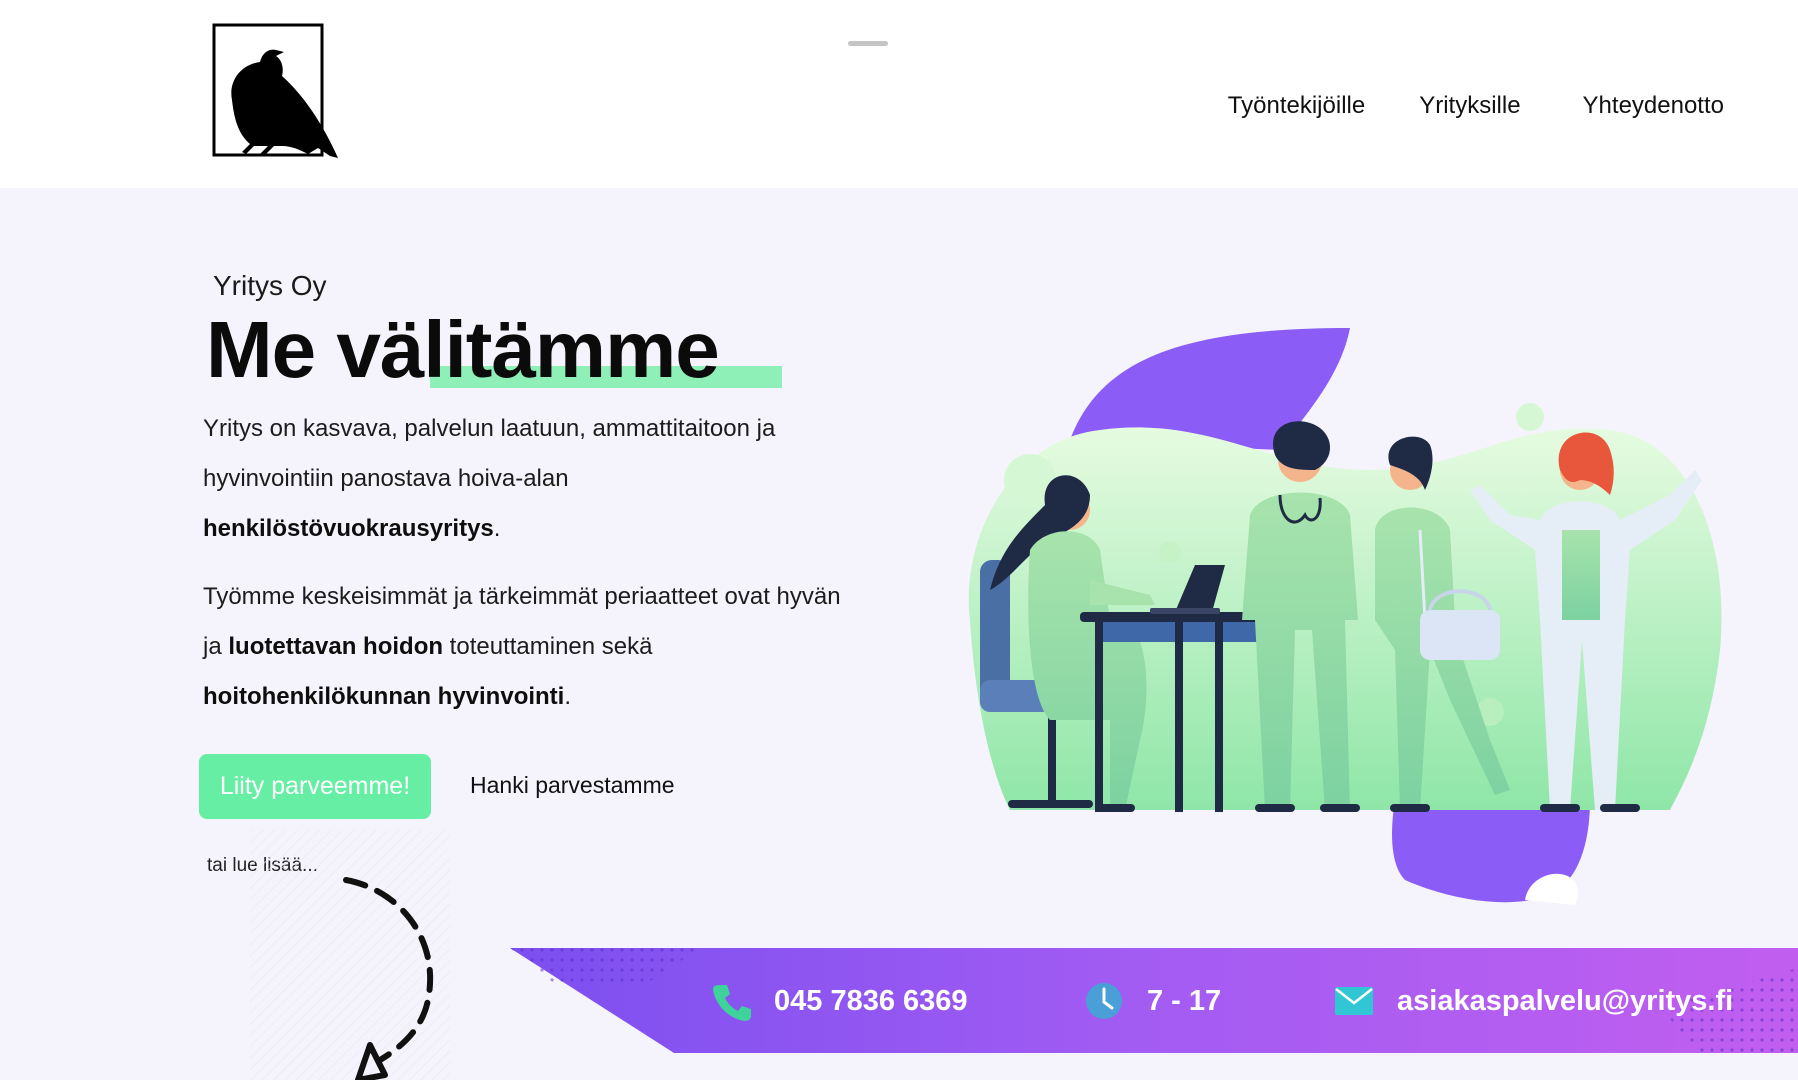 The height and width of the screenshot is (1080, 1798). I want to click on clock-icon, so click(1104, 1001).